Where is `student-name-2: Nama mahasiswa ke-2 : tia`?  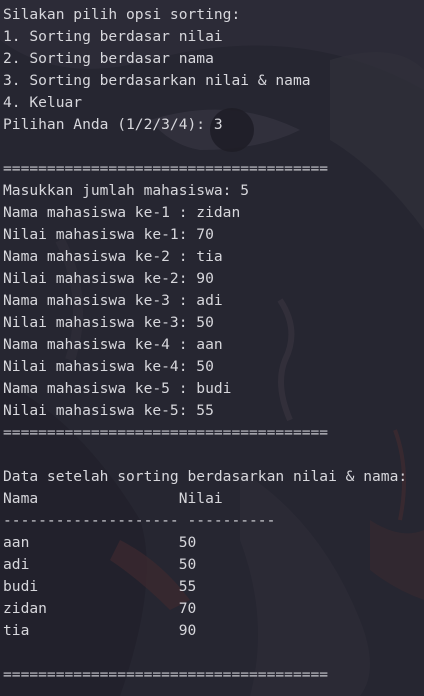
student-name-2: Nama mahasiswa ke-2 : tia is located at coordinates (113, 256).